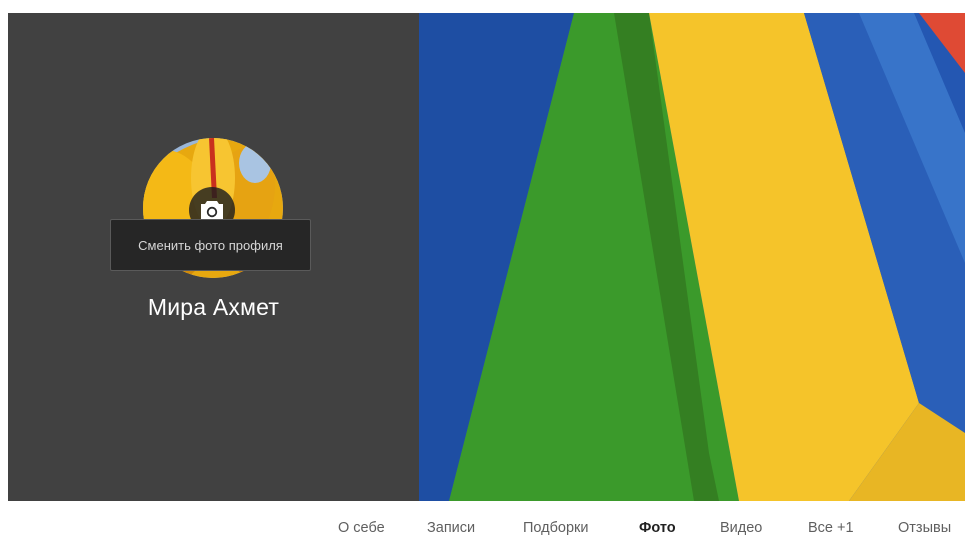 Image resolution: width=965 pixels, height=547 pixels. I want to click on change-photo-tooltip: Сменить фото профиля, so click(210, 245).